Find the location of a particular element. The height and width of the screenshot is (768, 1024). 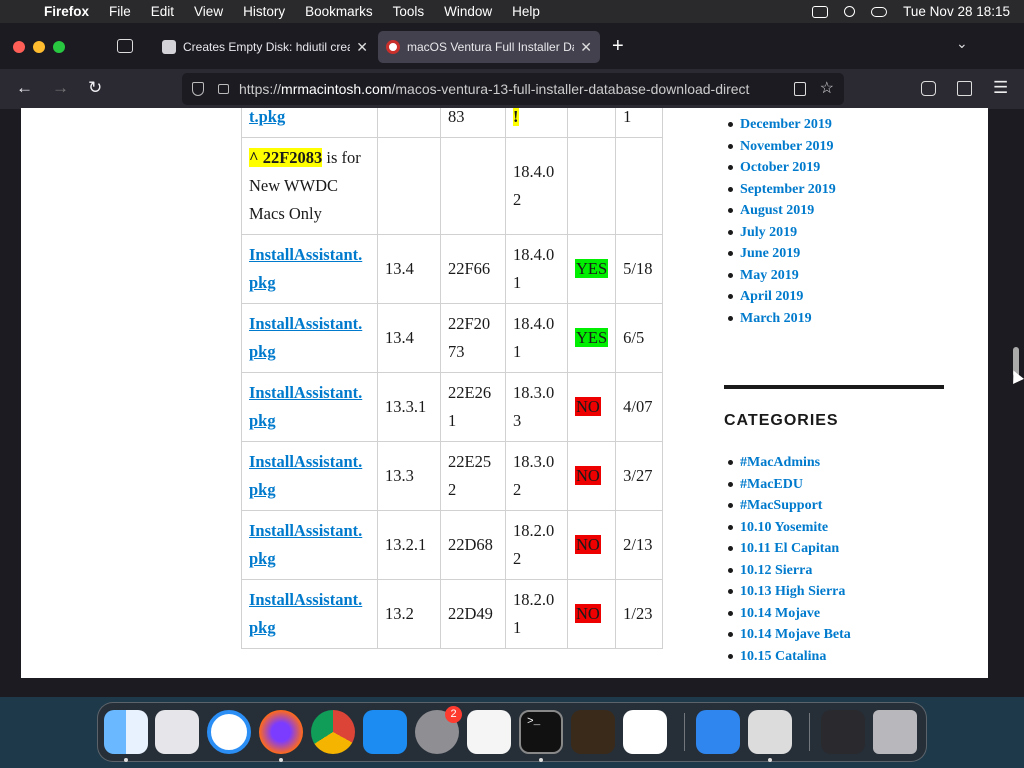

launchpad-icon is located at coordinates (177, 732).